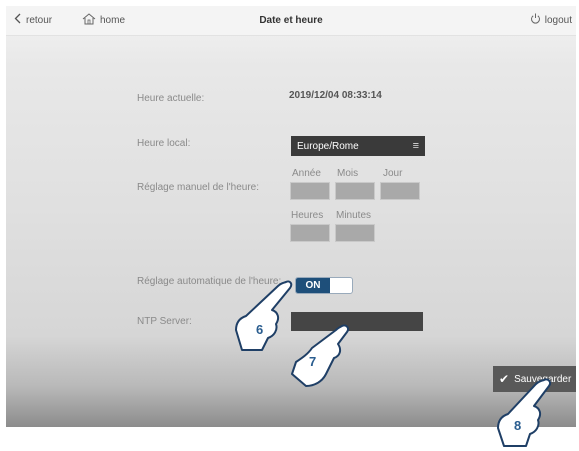 The height and width of the screenshot is (451, 579). I want to click on callout-8: 8, so click(525, 413).